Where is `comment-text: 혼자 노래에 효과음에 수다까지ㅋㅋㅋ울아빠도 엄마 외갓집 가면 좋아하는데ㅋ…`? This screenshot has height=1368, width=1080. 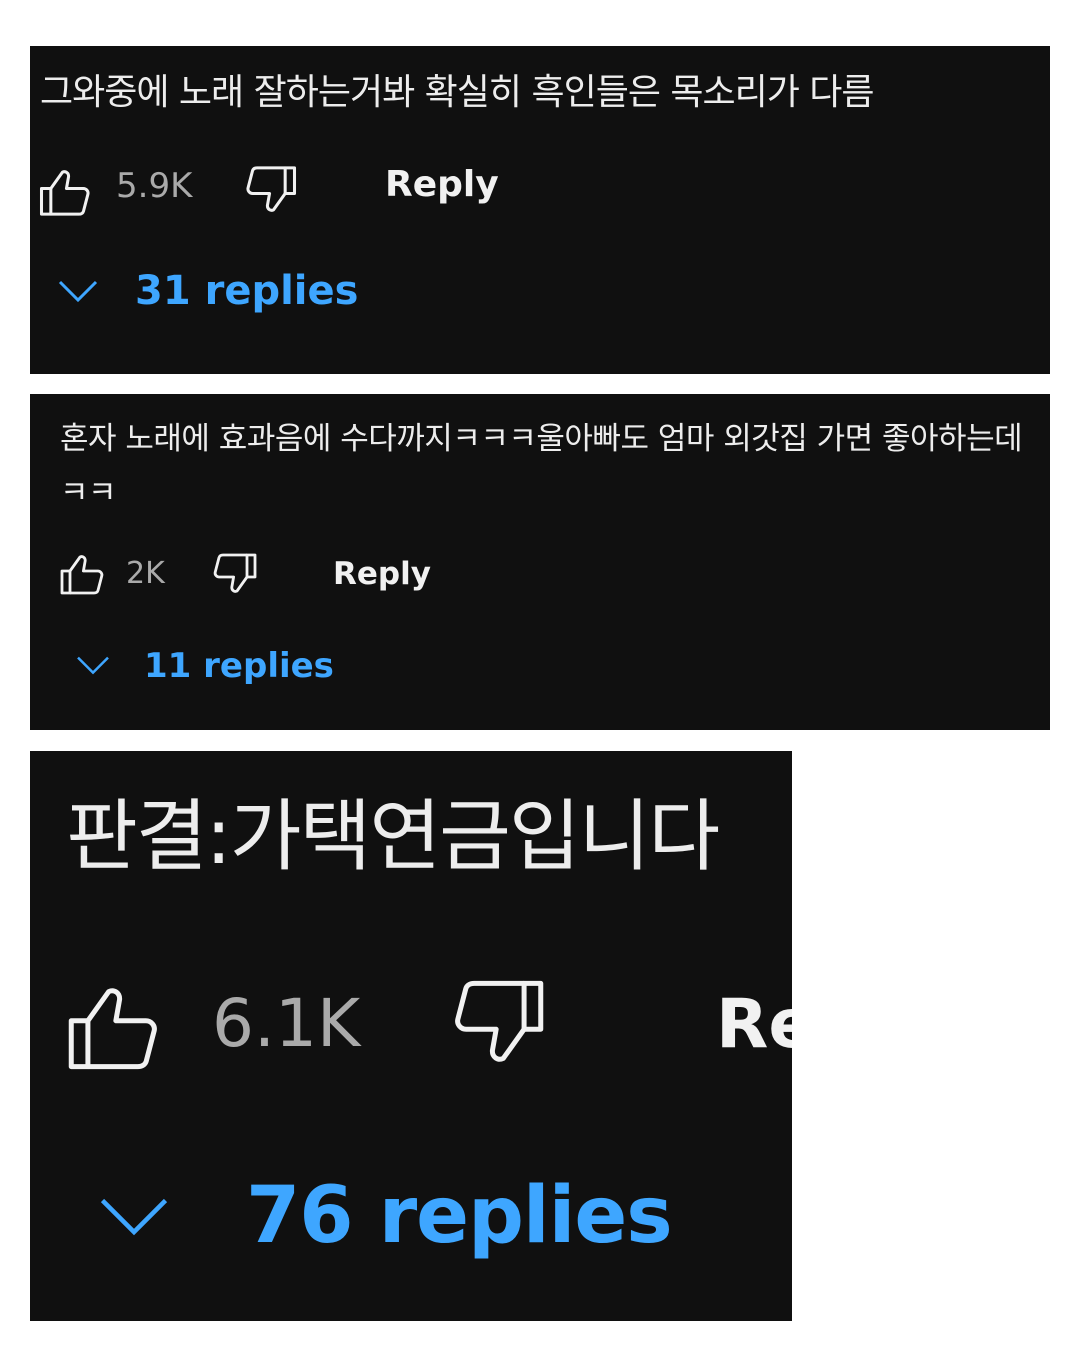
comment-text: 혼자 노래에 효과음에 수다까지ㅋㅋㅋ울아빠도 엄마 외갓집 가면 좋아하는데ㅋ… is located at coordinates (541, 466).